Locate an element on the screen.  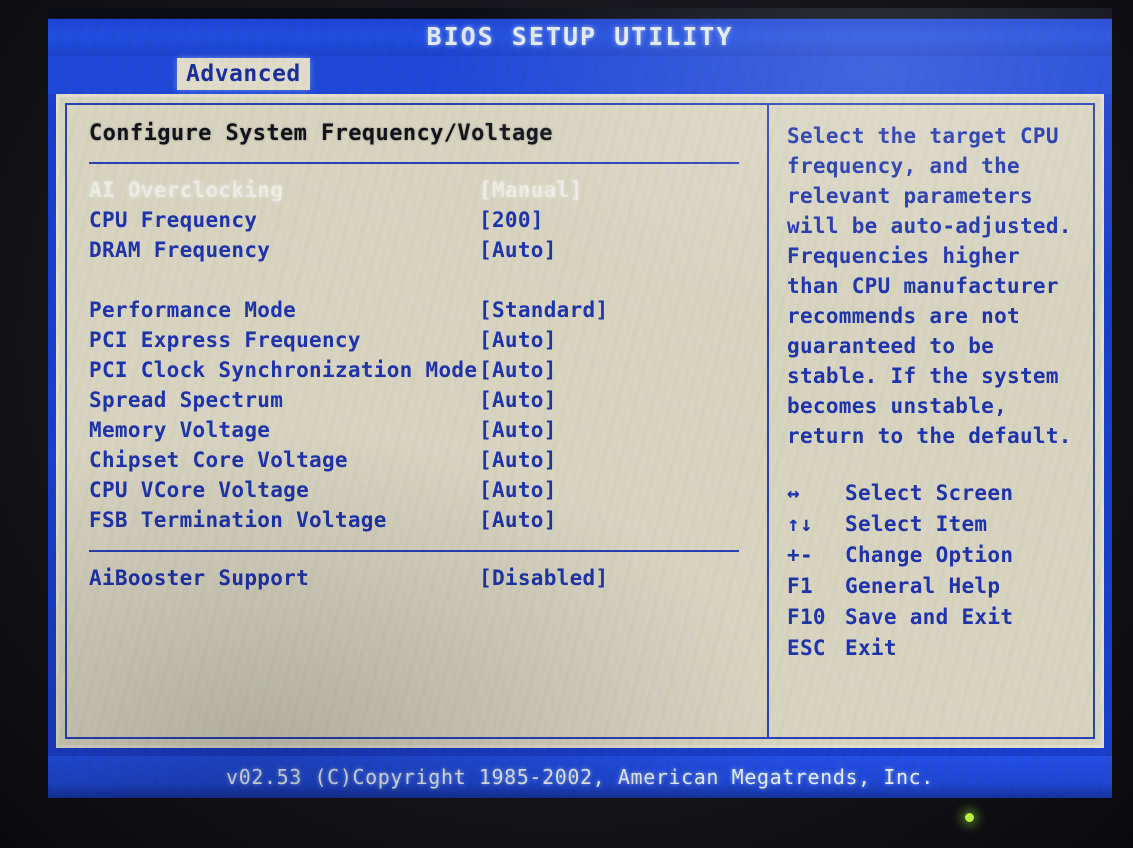
help-text-line: relevant parameters is located at coordinates (910, 196).